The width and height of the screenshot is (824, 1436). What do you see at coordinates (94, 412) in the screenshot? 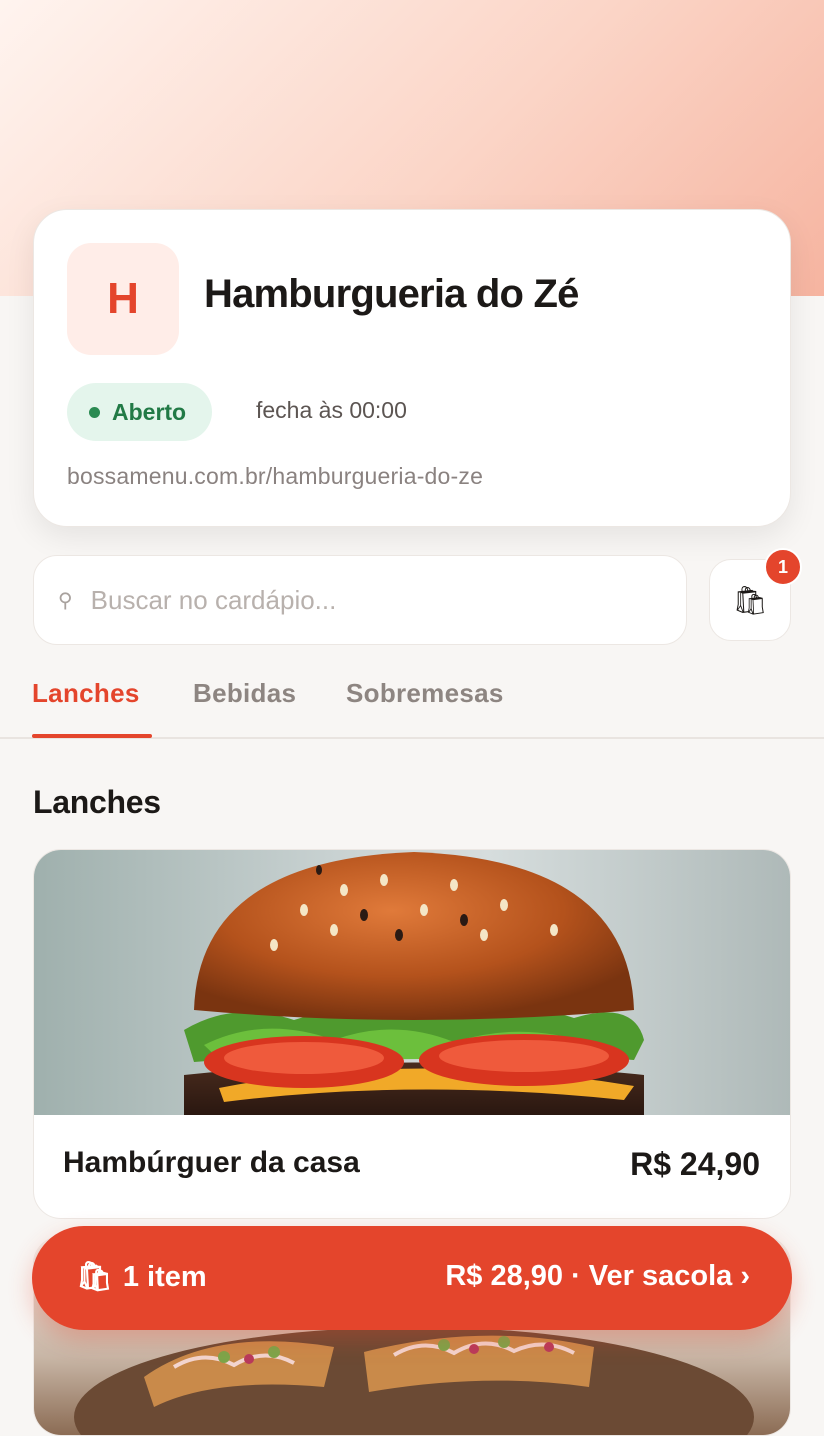
I see `status-dot-icon` at bounding box center [94, 412].